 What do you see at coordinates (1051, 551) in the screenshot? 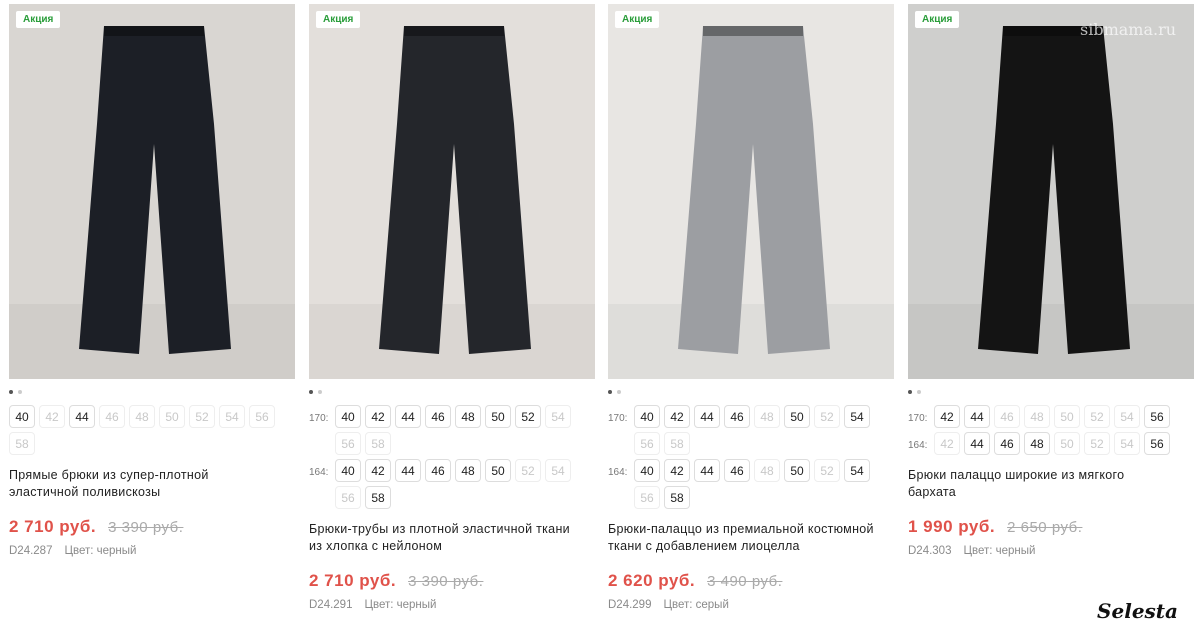
I see `product-meta: D24.303 Цвет: черный` at bounding box center [1051, 551].